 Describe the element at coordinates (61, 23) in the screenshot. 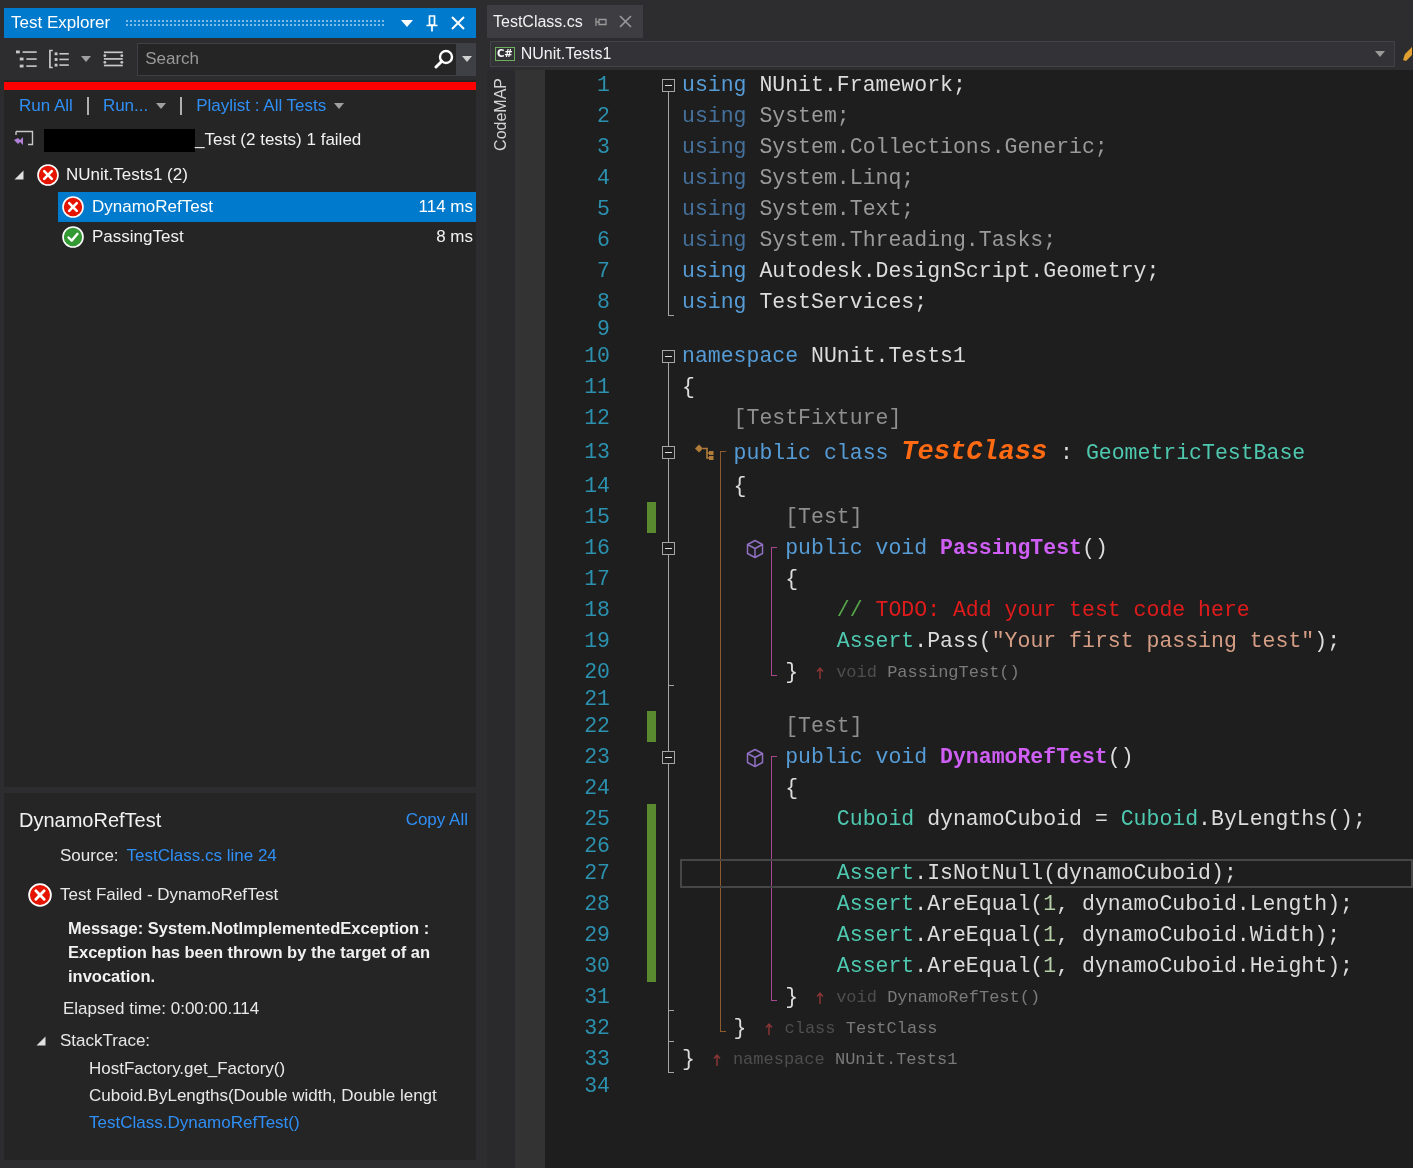

I see `panel-title: Test Explorer` at that location.